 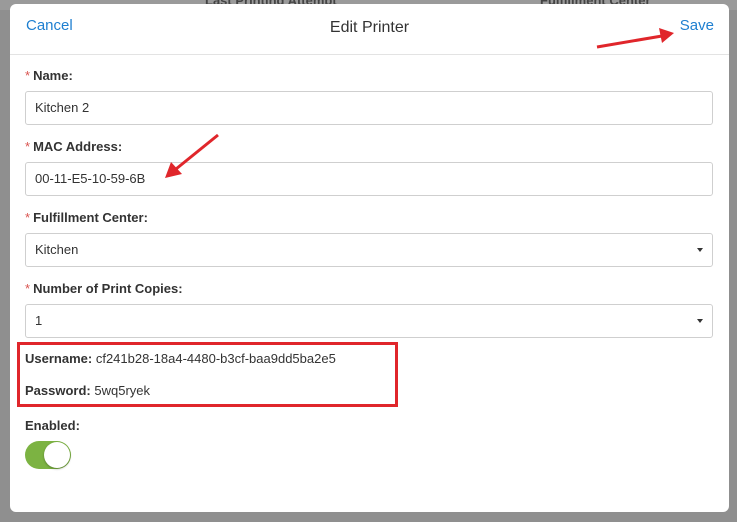 What do you see at coordinates (39, 320) in the screenshot?
I see `print-copies-value: 1` at bounding box center [39, 320].